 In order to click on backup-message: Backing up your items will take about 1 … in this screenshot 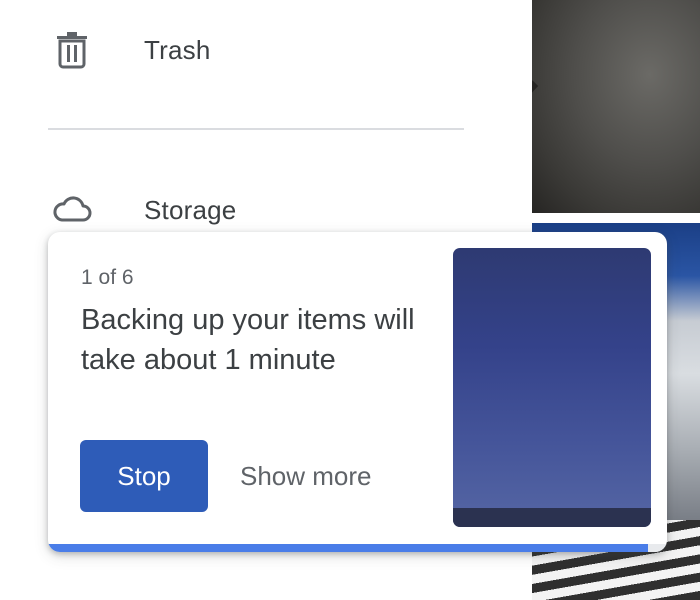, I will do `click(248, 340)`.